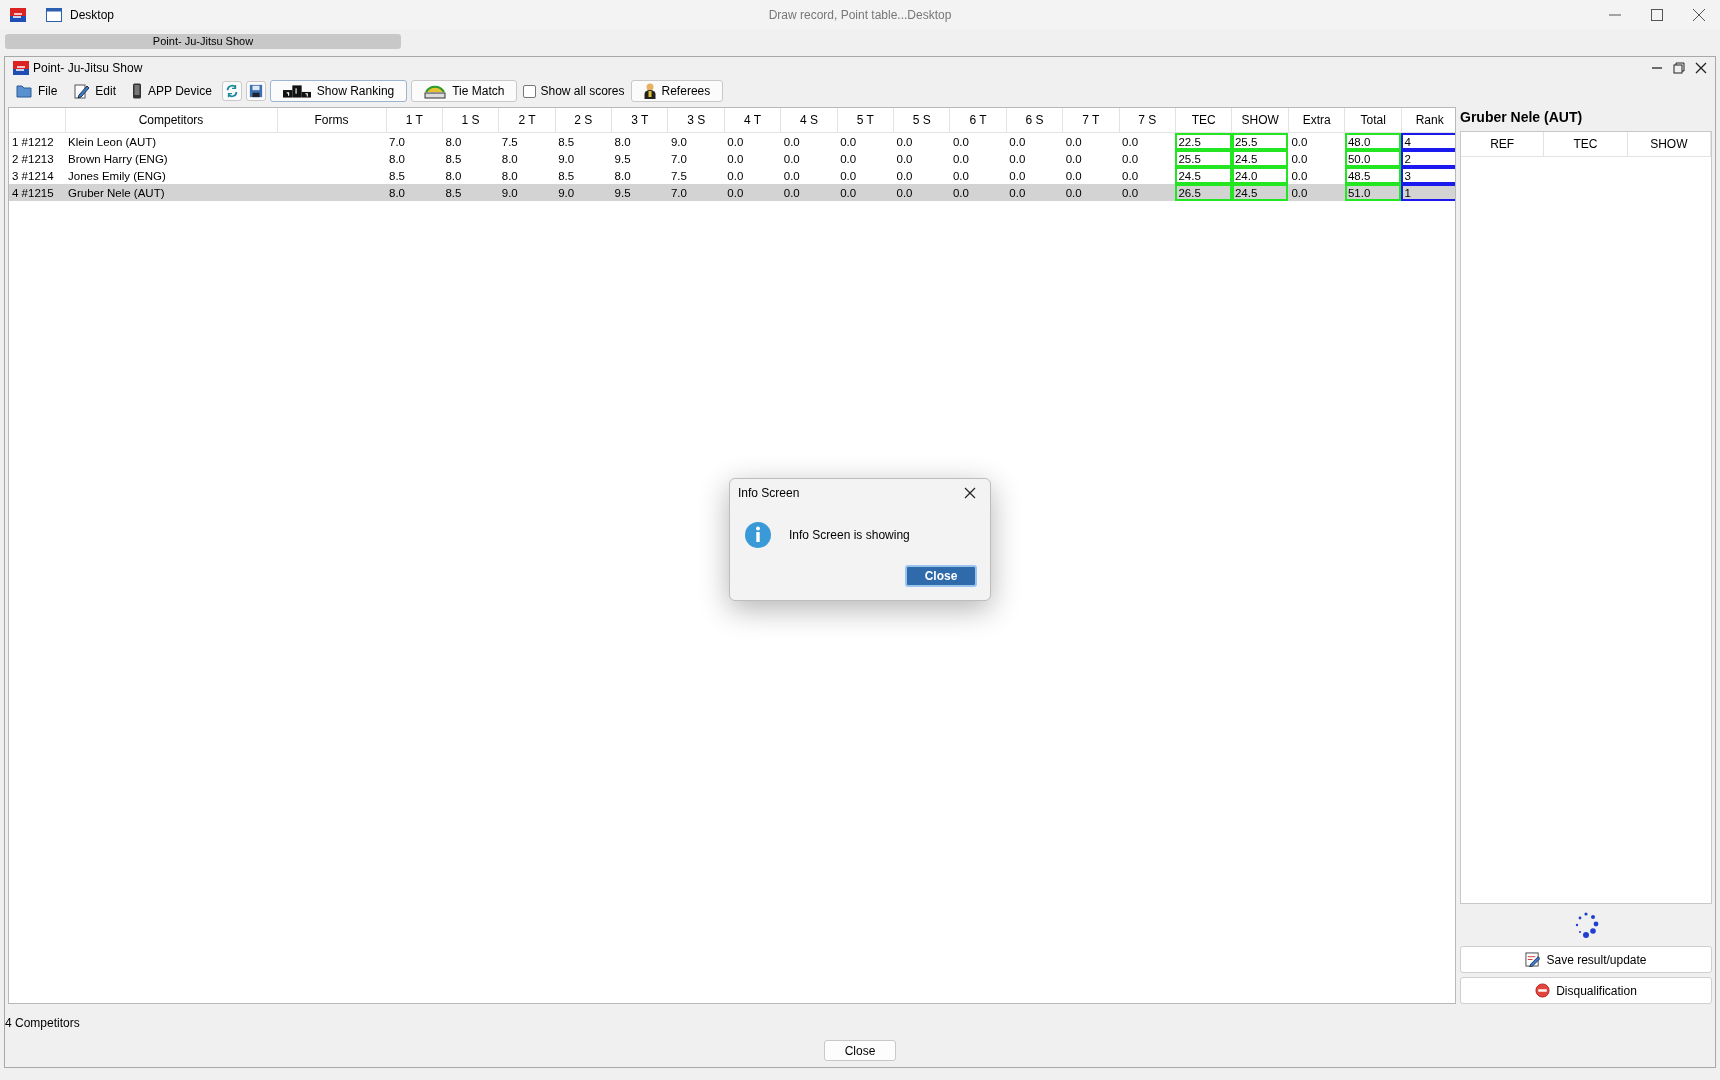 This screenshot has height=1080, width=1720. What do you see at coordinates (1586, 990) in the screenshot?
I see `disqualification-button: Disqualification` at bounding box center [1586, 990].